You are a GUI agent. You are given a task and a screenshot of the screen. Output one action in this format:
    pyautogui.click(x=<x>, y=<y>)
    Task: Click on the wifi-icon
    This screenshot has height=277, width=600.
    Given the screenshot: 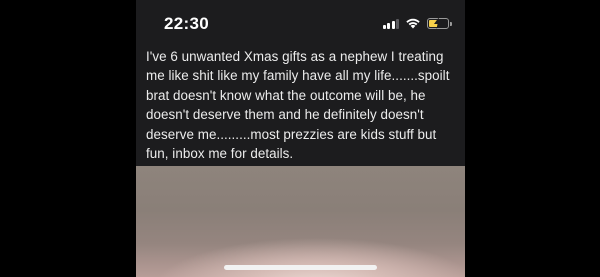 What is the action you would take?
    pyautogui.click(x=413, y=23)
    